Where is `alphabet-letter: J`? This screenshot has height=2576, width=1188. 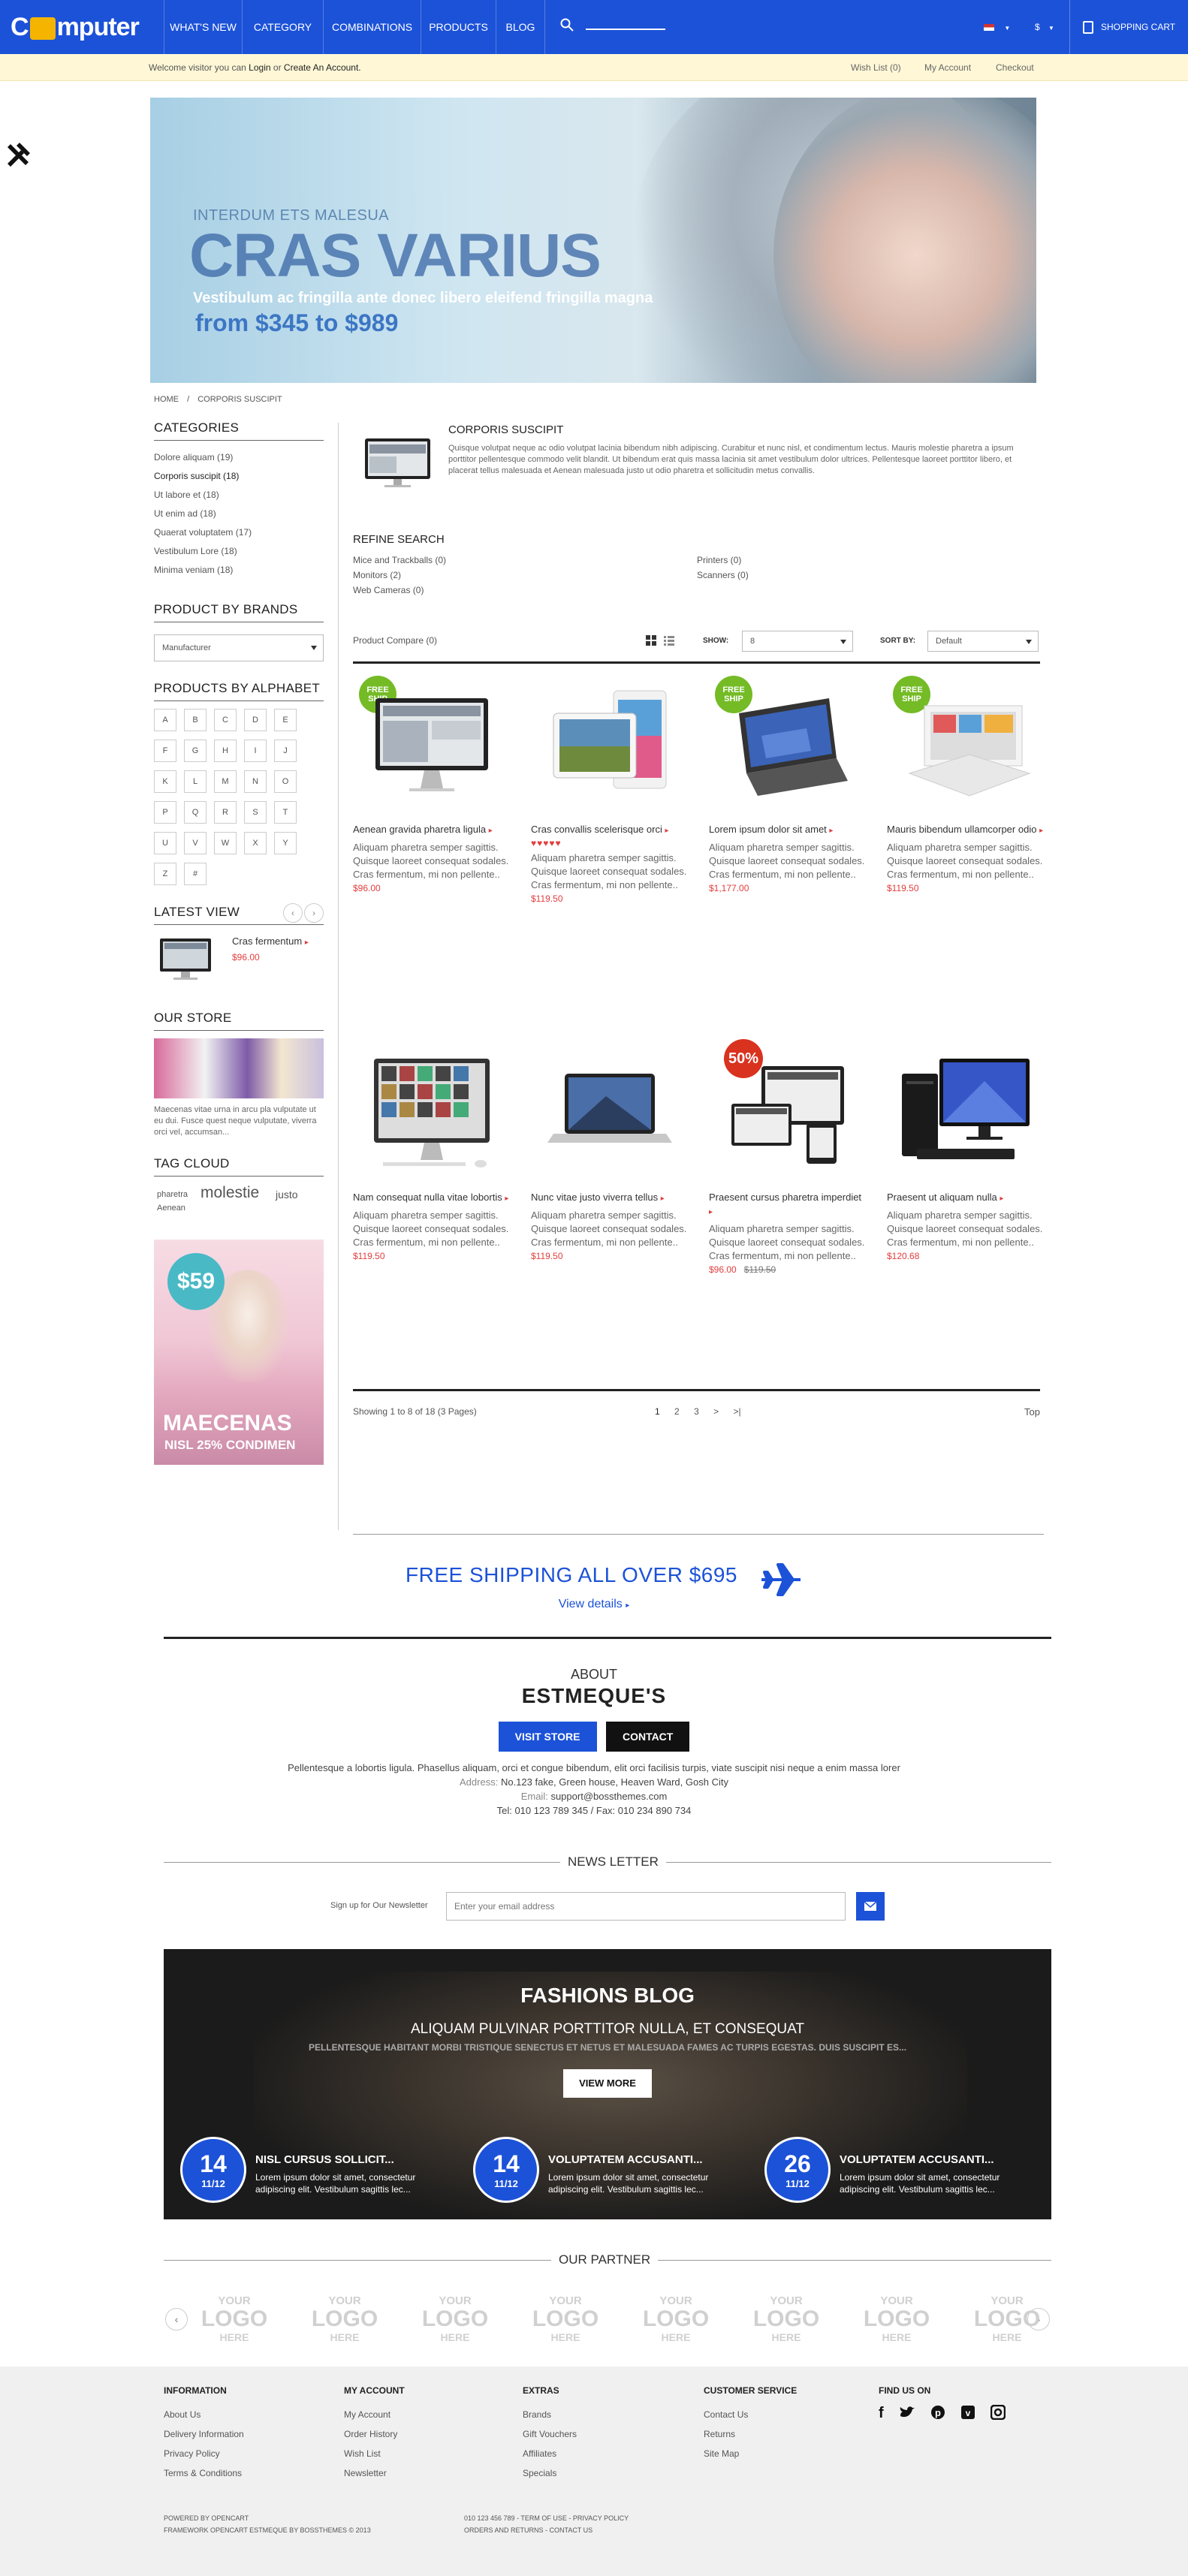
alphabet-letter: J is located at coordinates (285, 751).